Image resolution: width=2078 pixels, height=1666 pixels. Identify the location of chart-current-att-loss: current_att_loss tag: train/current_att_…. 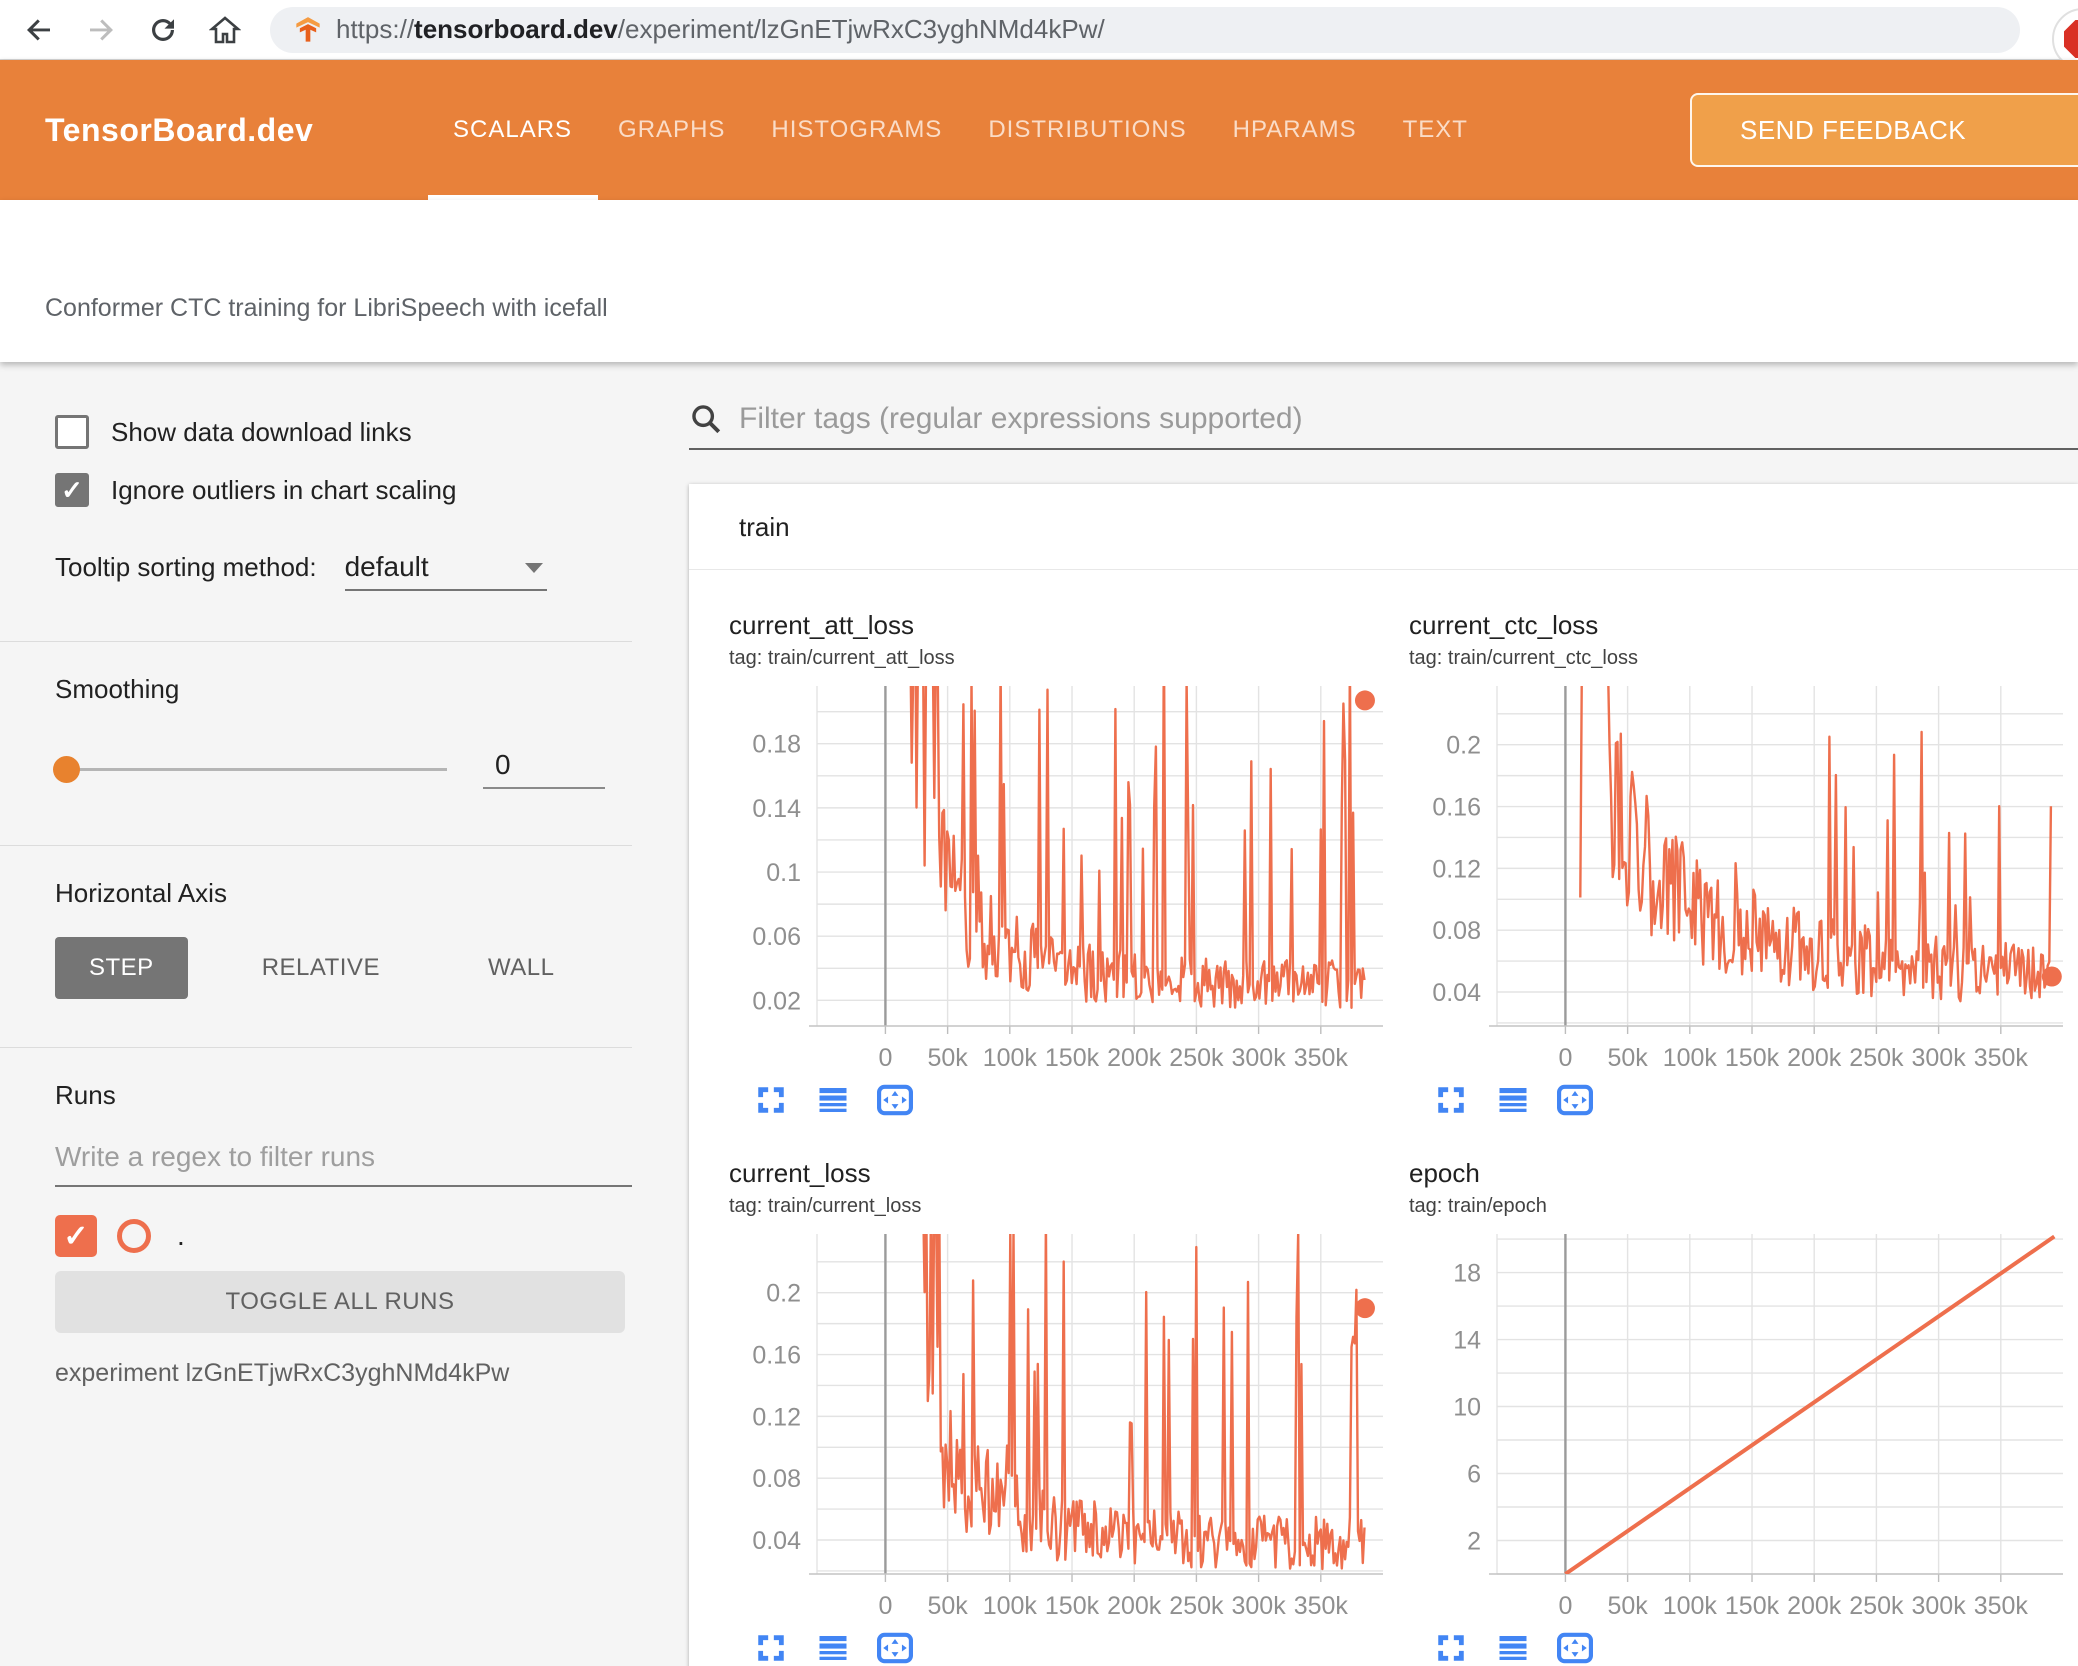
(1069, 864).